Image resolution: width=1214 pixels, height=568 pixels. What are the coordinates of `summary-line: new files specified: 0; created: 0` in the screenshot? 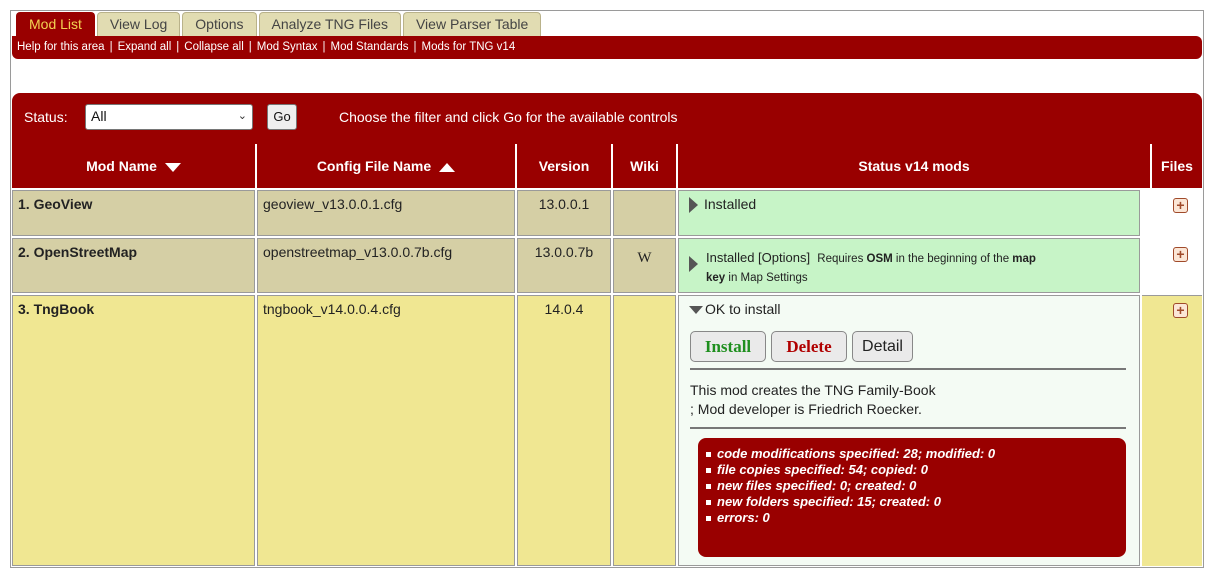 It's located at (916, 486).